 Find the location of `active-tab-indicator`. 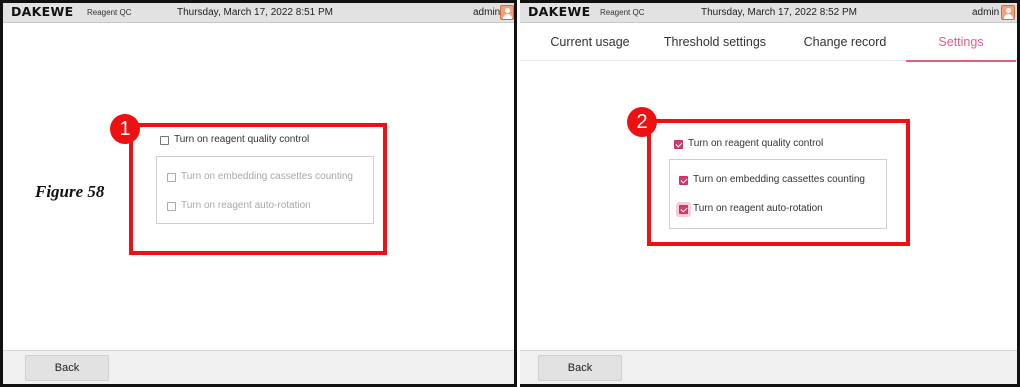

active-tab-indicator is located at coordinates (961, 61).